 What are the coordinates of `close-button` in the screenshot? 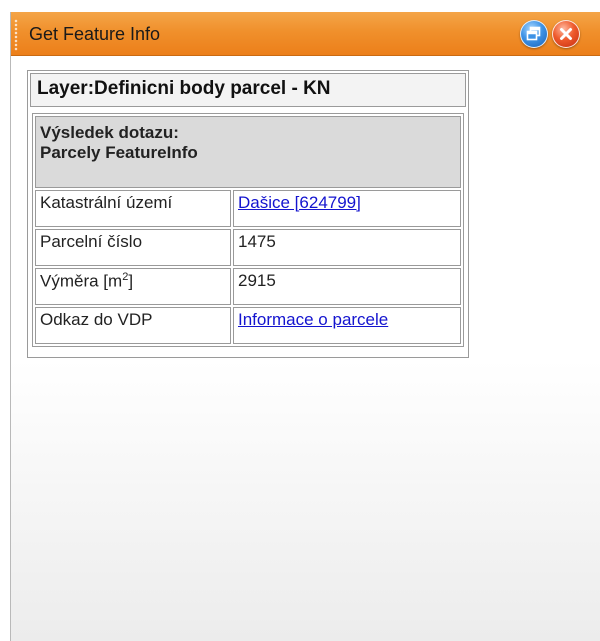 It's located at (566, 34).